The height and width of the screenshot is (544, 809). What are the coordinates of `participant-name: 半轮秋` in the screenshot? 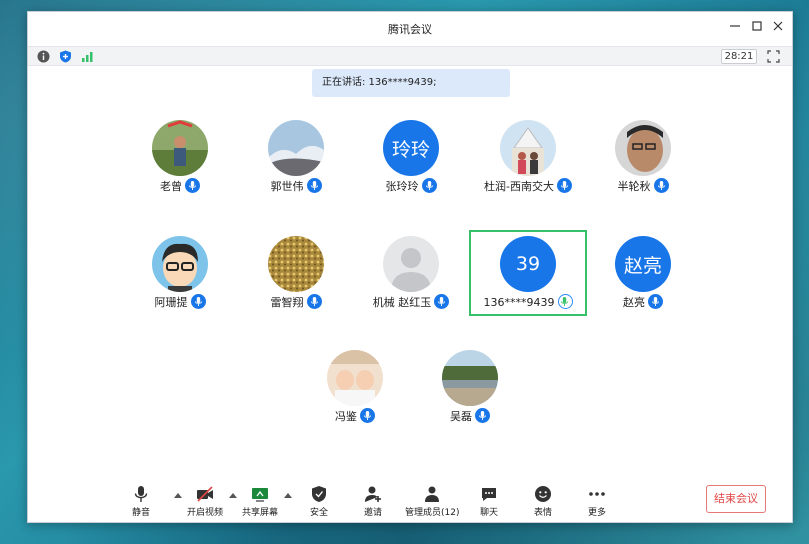 It's located at (634, 186).